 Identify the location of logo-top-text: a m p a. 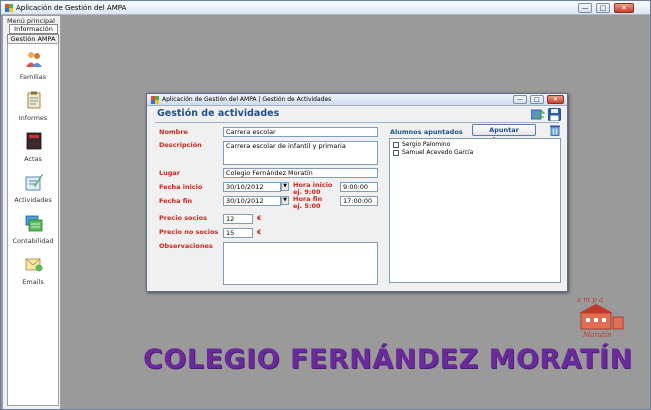
(590, 300).